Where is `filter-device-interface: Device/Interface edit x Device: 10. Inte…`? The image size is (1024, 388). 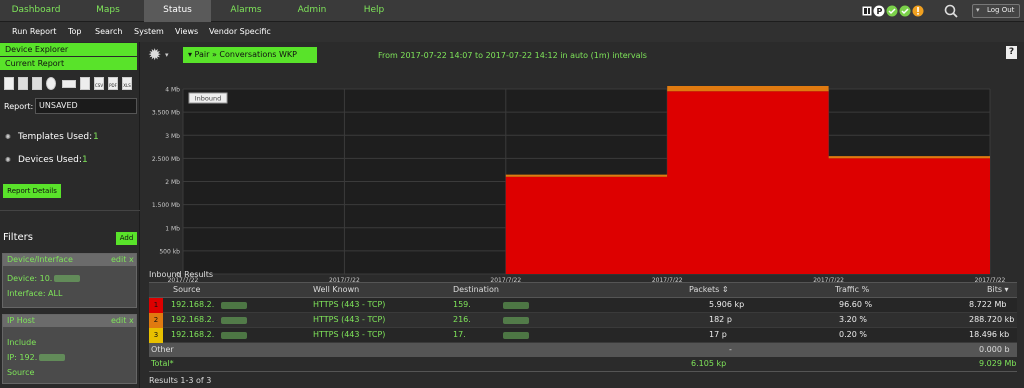
filter-device-interface: Device/Interface edit x Device: 10. Inte… is located at coordinates (69, 280).